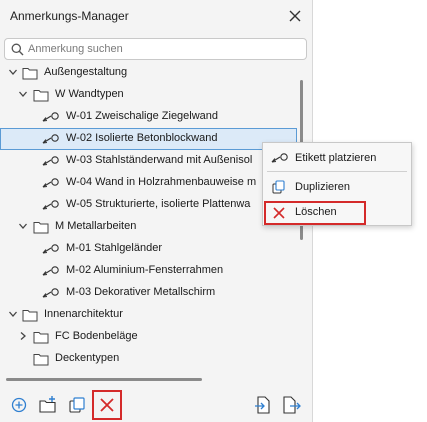 This screenshot has width=427, height=422. Describe the element at coordinates (114, 248) in the screenshot. I see `tree-row-label: M-01 Stahlgeländer` at that location.